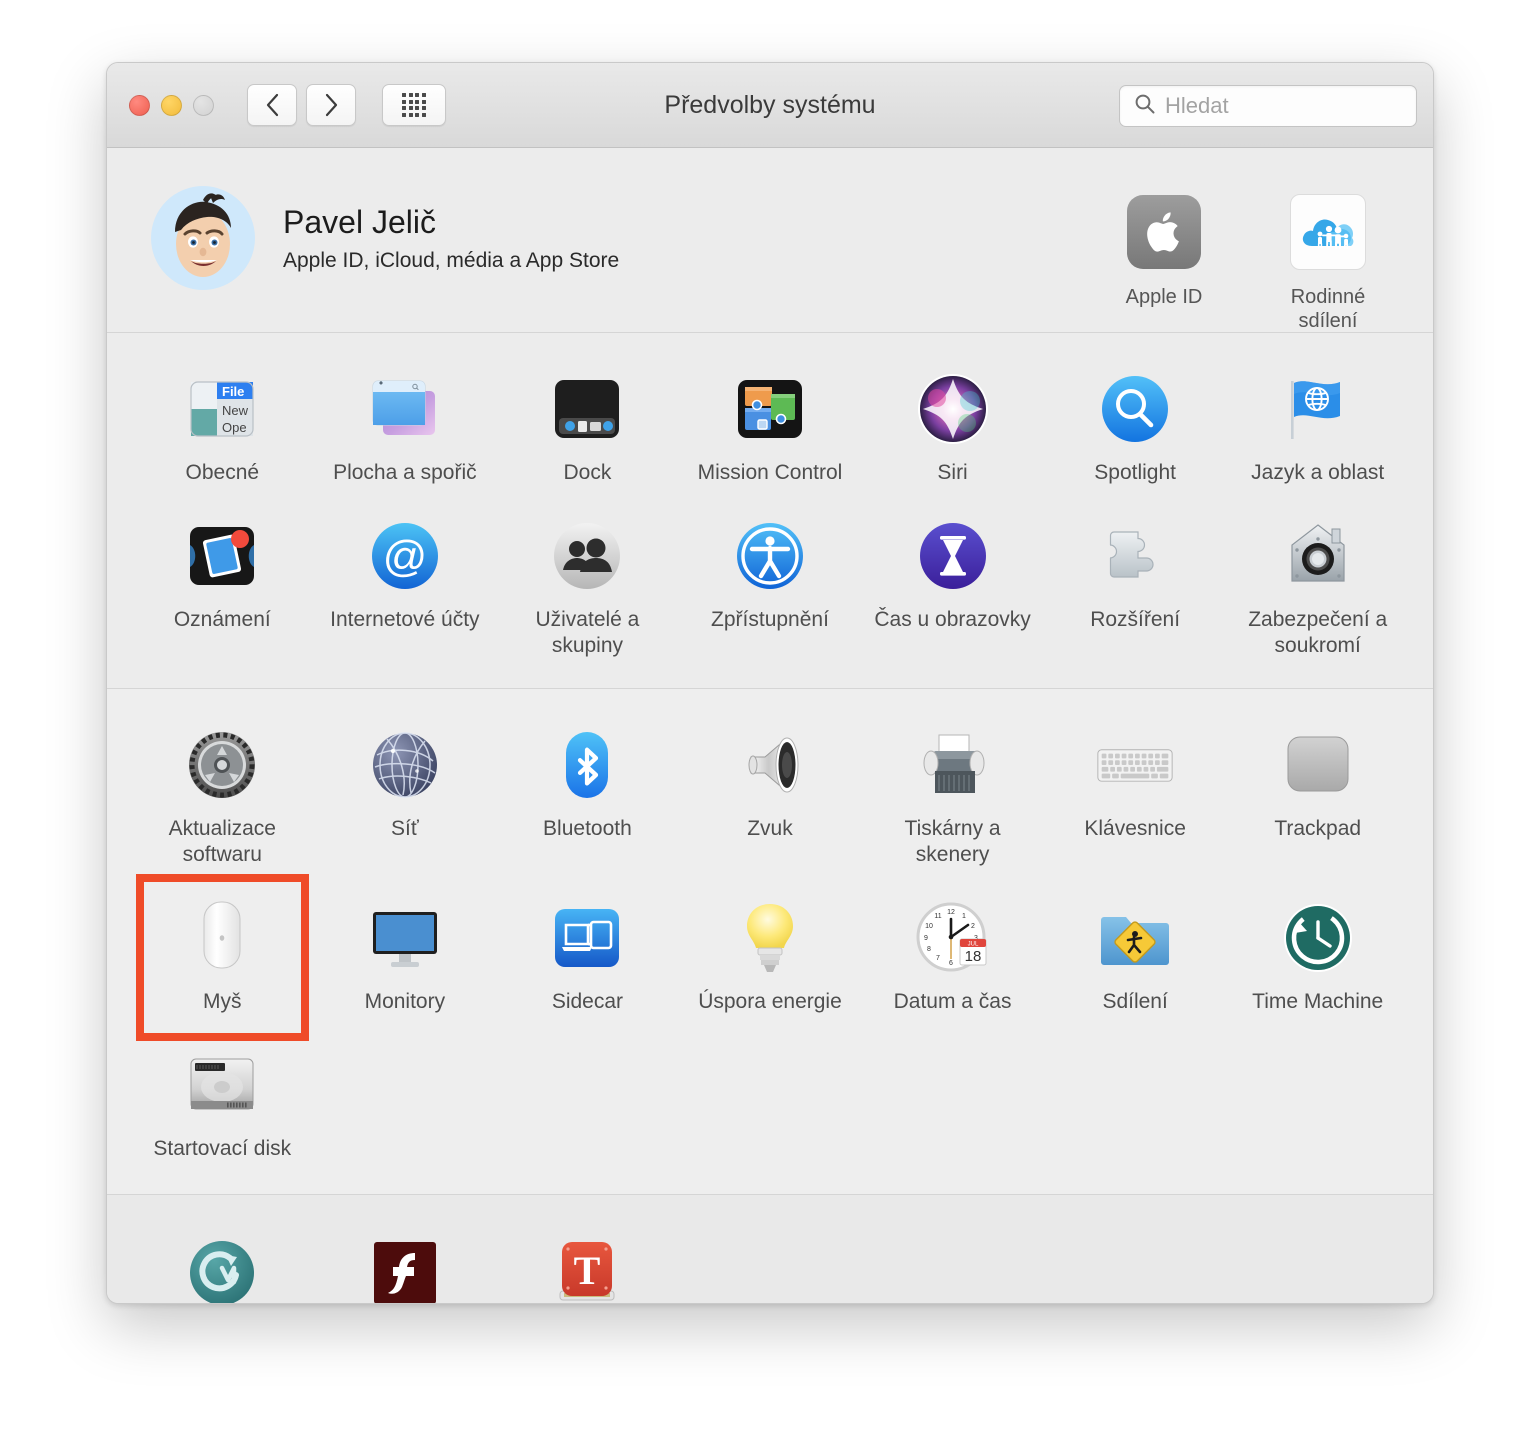 The width and height of the screenshot is (1536, 1434). I want to click on search-field: Hledat, so click(1268, 106).